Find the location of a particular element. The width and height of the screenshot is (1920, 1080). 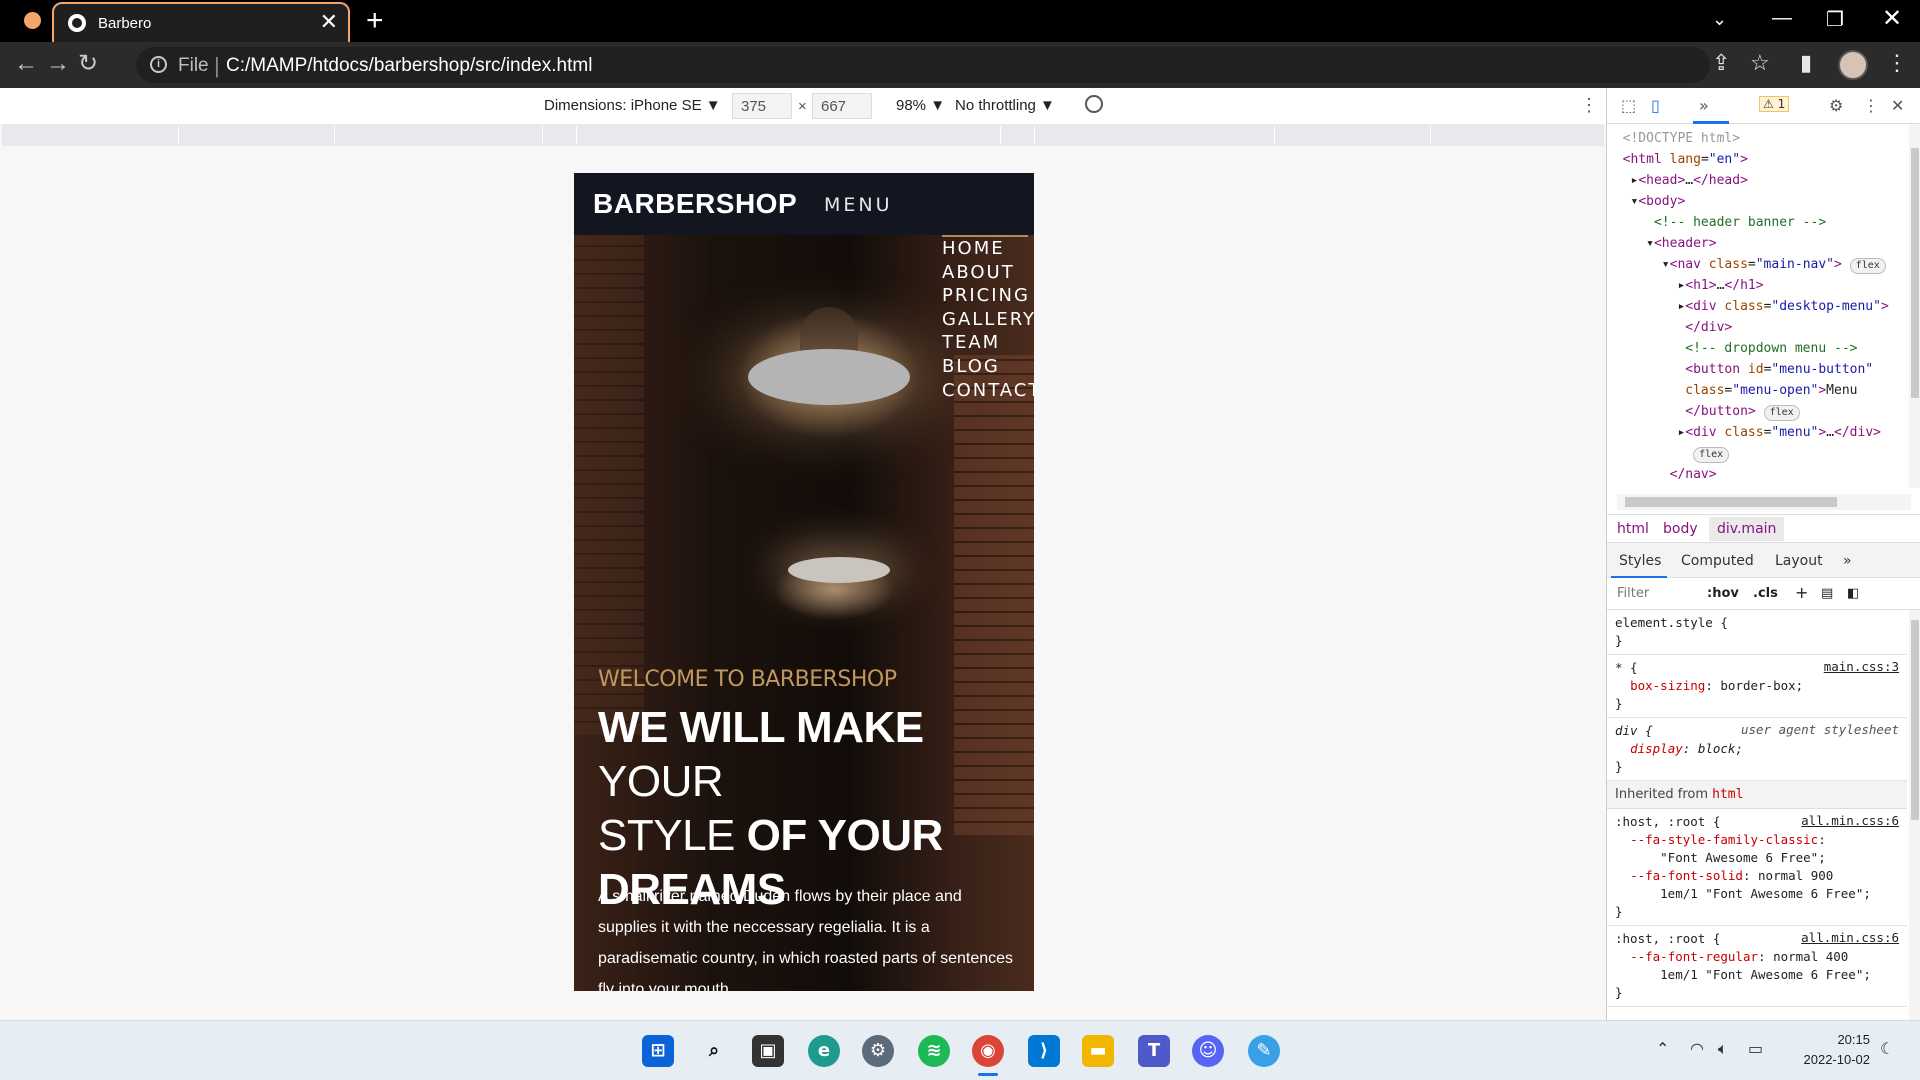

start-menu-icon: ⊞ is located at coordinates (658, 1051).